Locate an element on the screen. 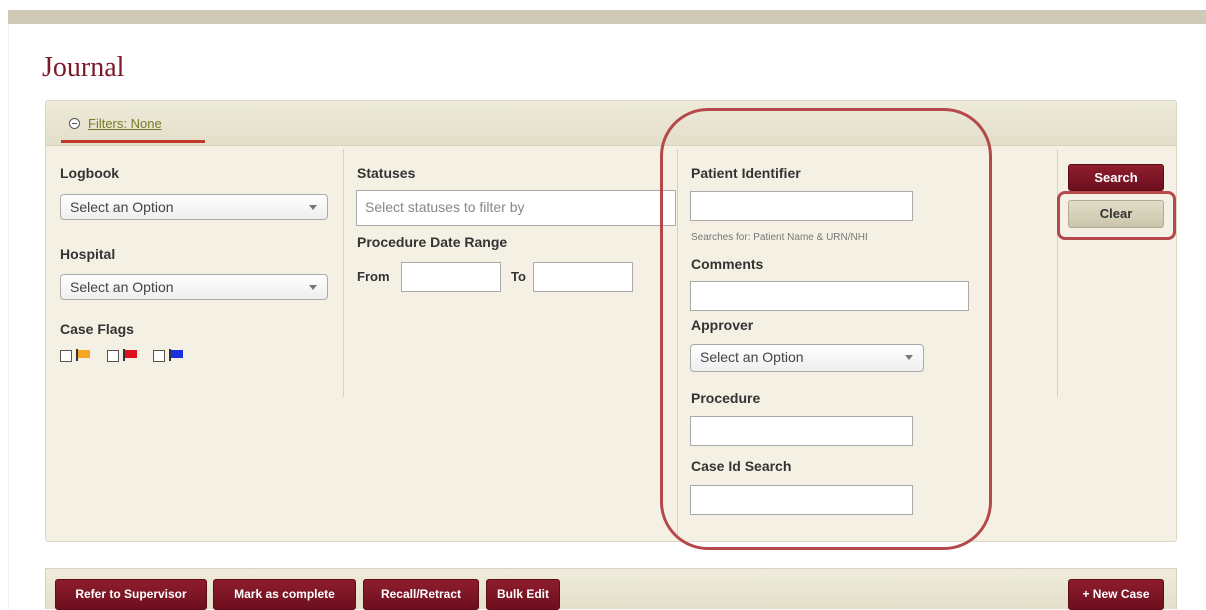  date-range-label: Procedure Date Range is located at coordinates (432, 242).